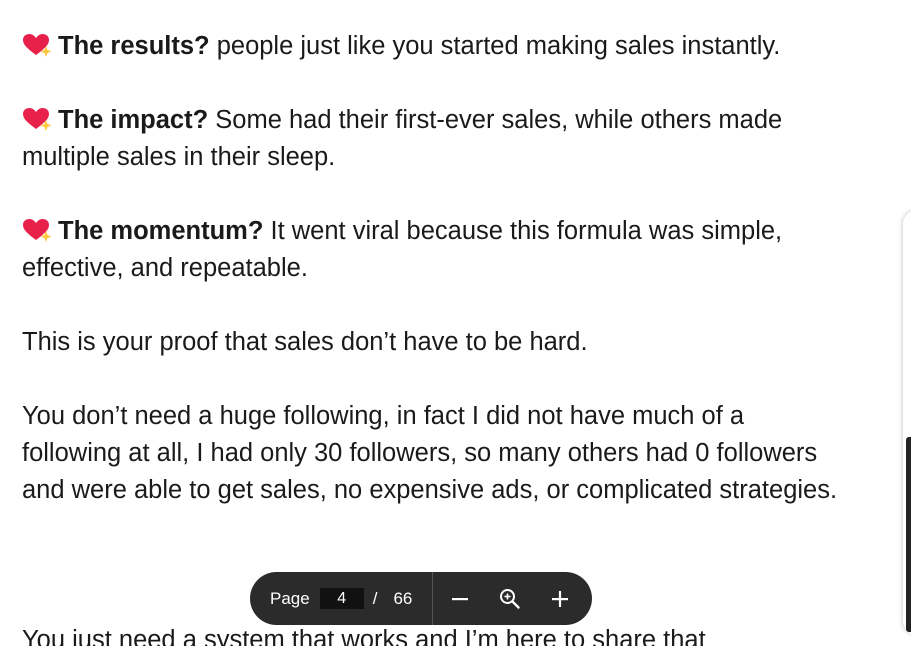 This screenshot has width=911, height=646. I want to click on side-panel-scrollbar, so click(908, 534).